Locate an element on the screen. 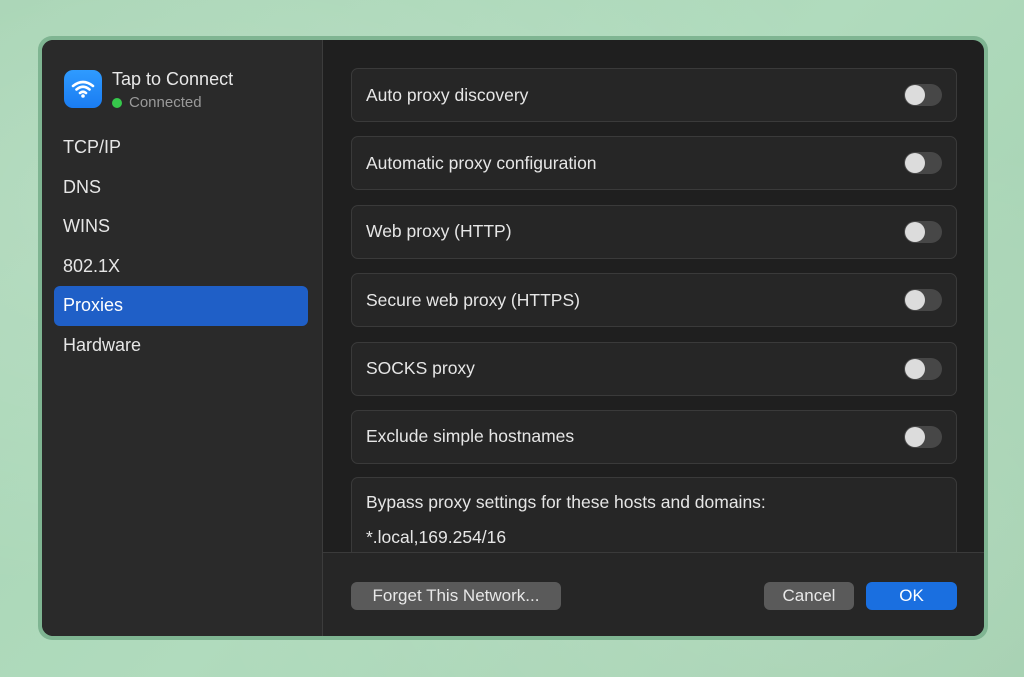 The height and width of the screenshot is (677, 1024). proxy-row-socks: SOCKS proxy is located at coordinates (654, 368).